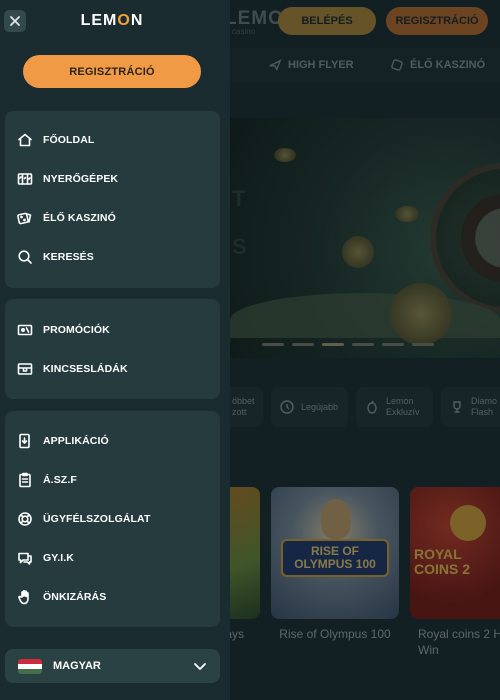 The width and height of the screenshot is (500, 700). What do you see at coordinates (30, 666) in the screenshot?
I see `hungarian-flag-icon` at bounding box center [30, 666].